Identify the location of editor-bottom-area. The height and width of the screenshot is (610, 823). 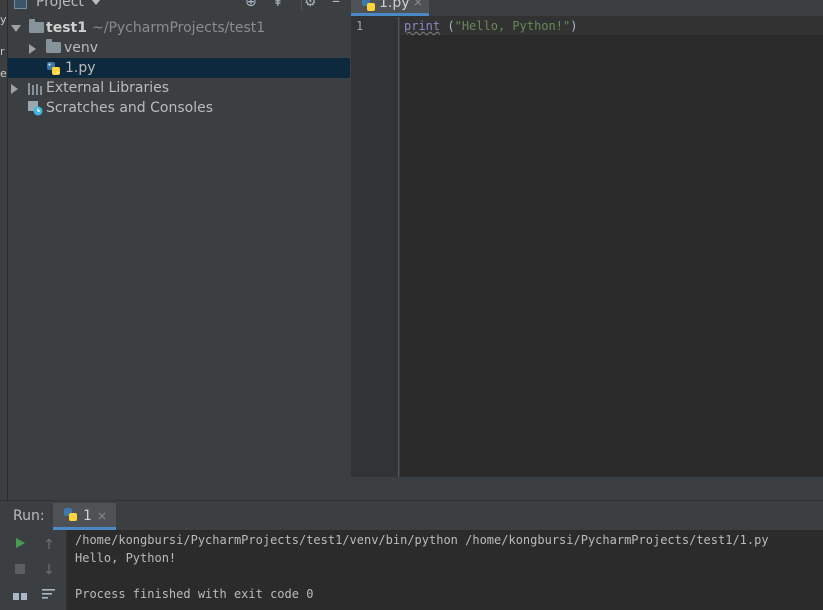
(587, 488).